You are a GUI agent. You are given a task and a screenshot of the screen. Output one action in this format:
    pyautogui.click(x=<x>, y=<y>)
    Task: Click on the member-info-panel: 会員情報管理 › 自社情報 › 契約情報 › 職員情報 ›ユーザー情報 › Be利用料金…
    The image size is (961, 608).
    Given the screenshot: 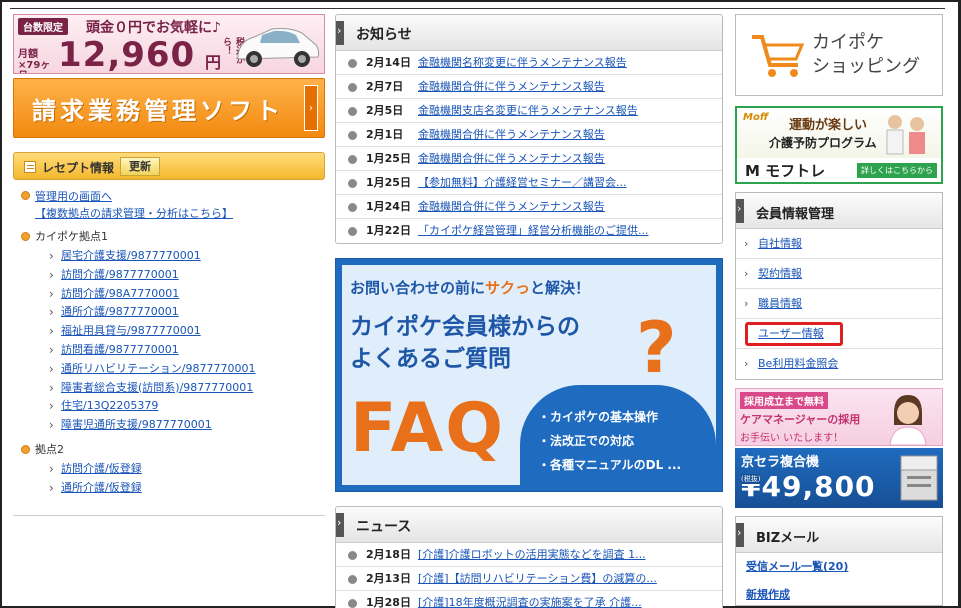 What is the action you would take?
    pyautogui.click(x=839, y=286)
    